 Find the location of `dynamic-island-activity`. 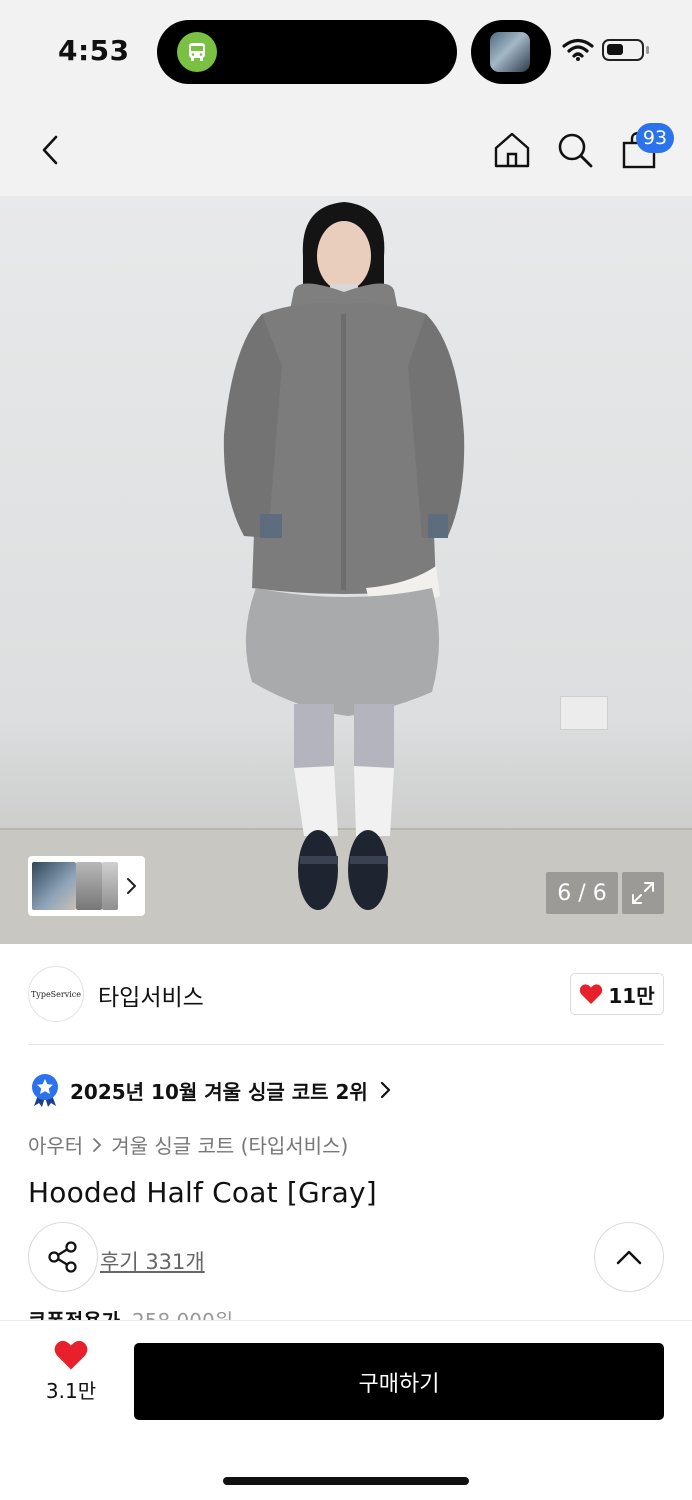

dynamic-island-activity is located at coordinates (307, 52).